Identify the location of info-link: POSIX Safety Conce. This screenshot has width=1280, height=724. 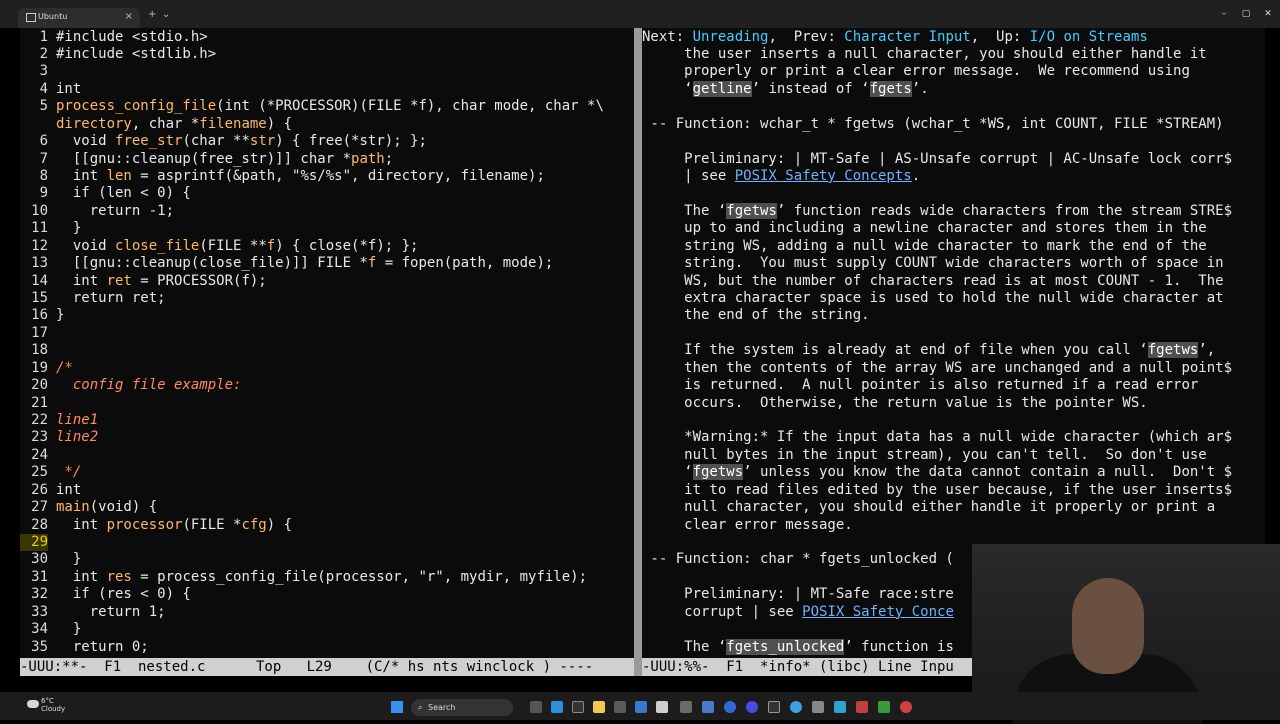
(878, 612).